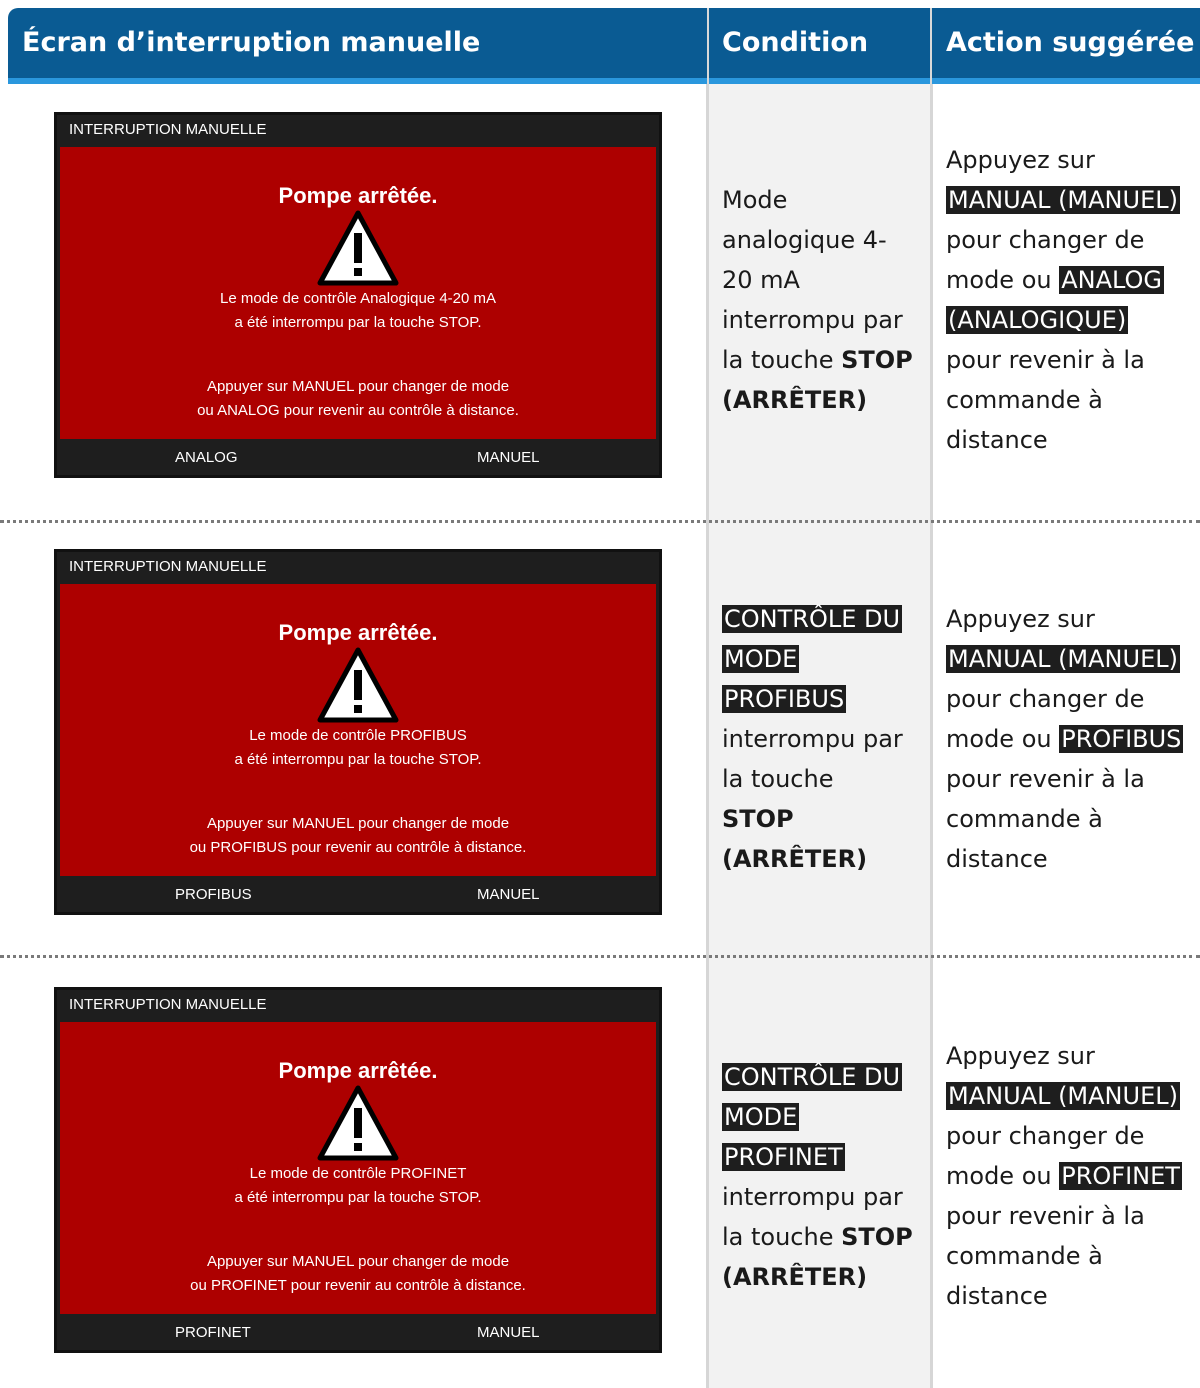 The image size is (1200, 1388). I want to click on condition-line: PROFIBUS, so click(822, 699).